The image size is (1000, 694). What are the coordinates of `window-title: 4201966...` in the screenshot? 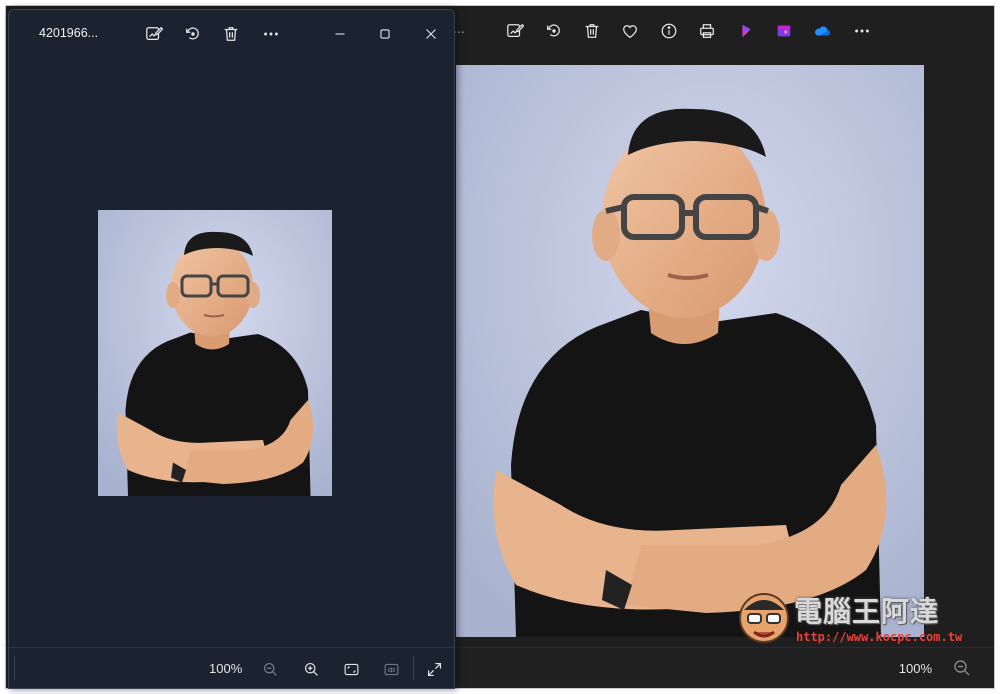 It's located at (69, 33).